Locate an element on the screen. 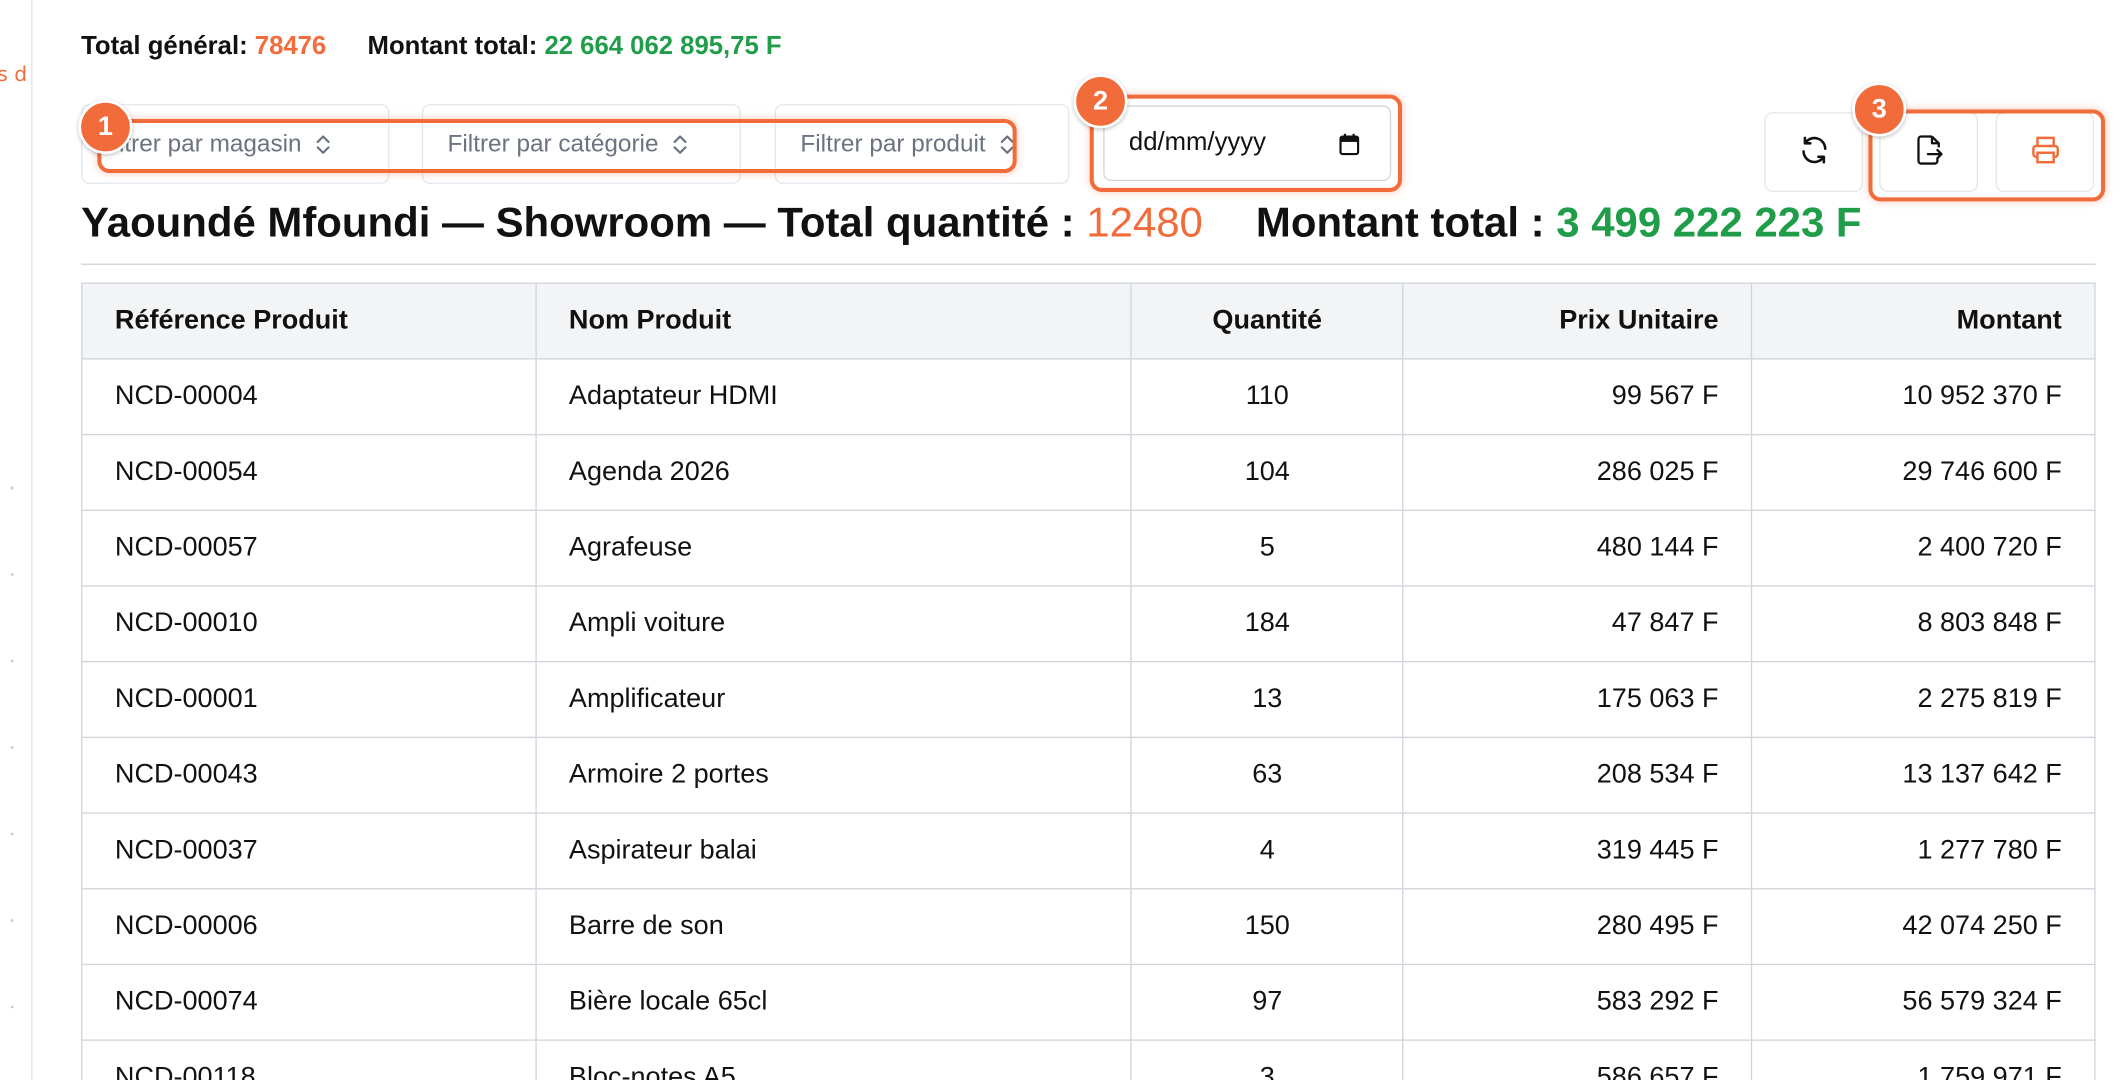 The width and height of the screenshot is (2120, 1080). section-location: Showroom is located at coordinates (604, 222).